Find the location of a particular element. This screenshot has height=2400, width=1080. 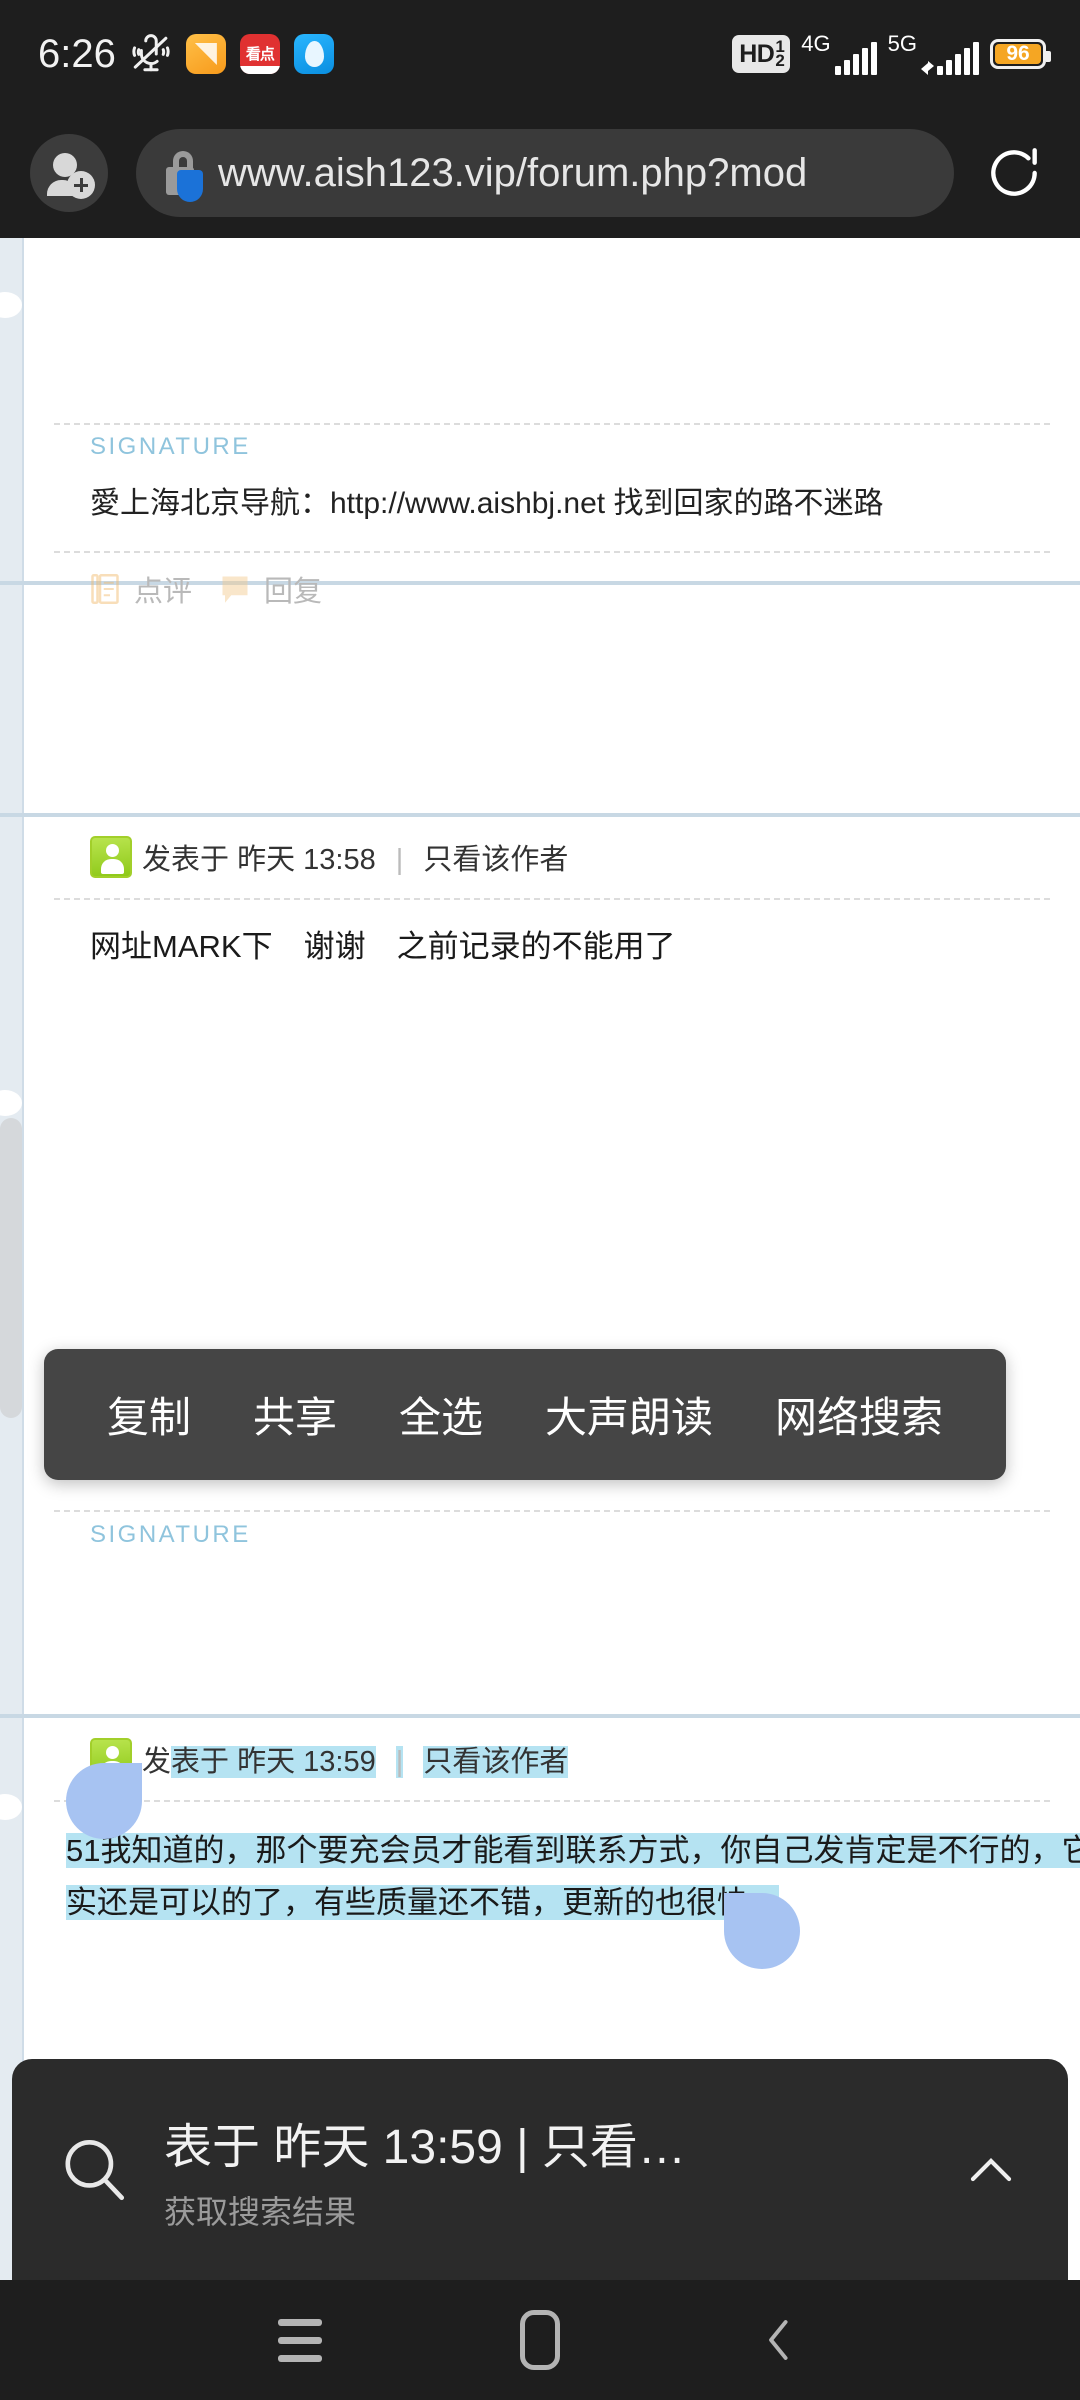

search-bottom-sheet: 表于 昨天 13:59 | 只看… 获取搜索结果 is located at coordinates (540, 2169).